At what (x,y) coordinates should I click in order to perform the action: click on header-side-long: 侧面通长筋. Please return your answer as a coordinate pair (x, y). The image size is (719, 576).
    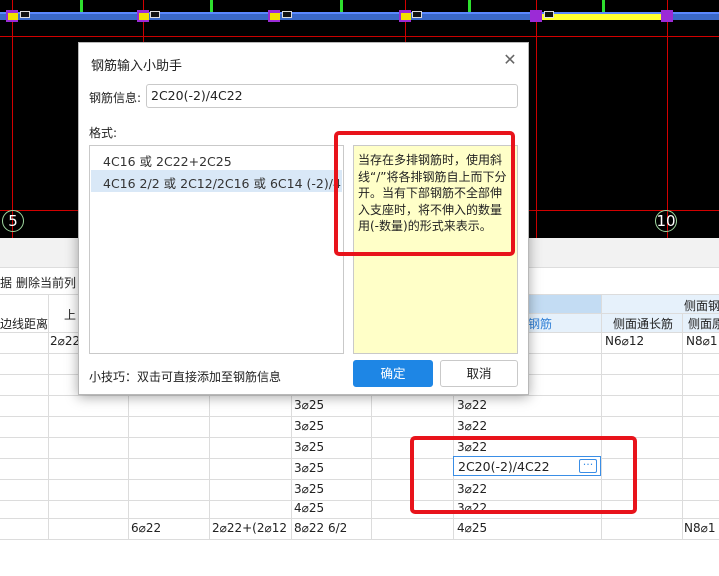
    Looking at the image, I should click on (643, 324).